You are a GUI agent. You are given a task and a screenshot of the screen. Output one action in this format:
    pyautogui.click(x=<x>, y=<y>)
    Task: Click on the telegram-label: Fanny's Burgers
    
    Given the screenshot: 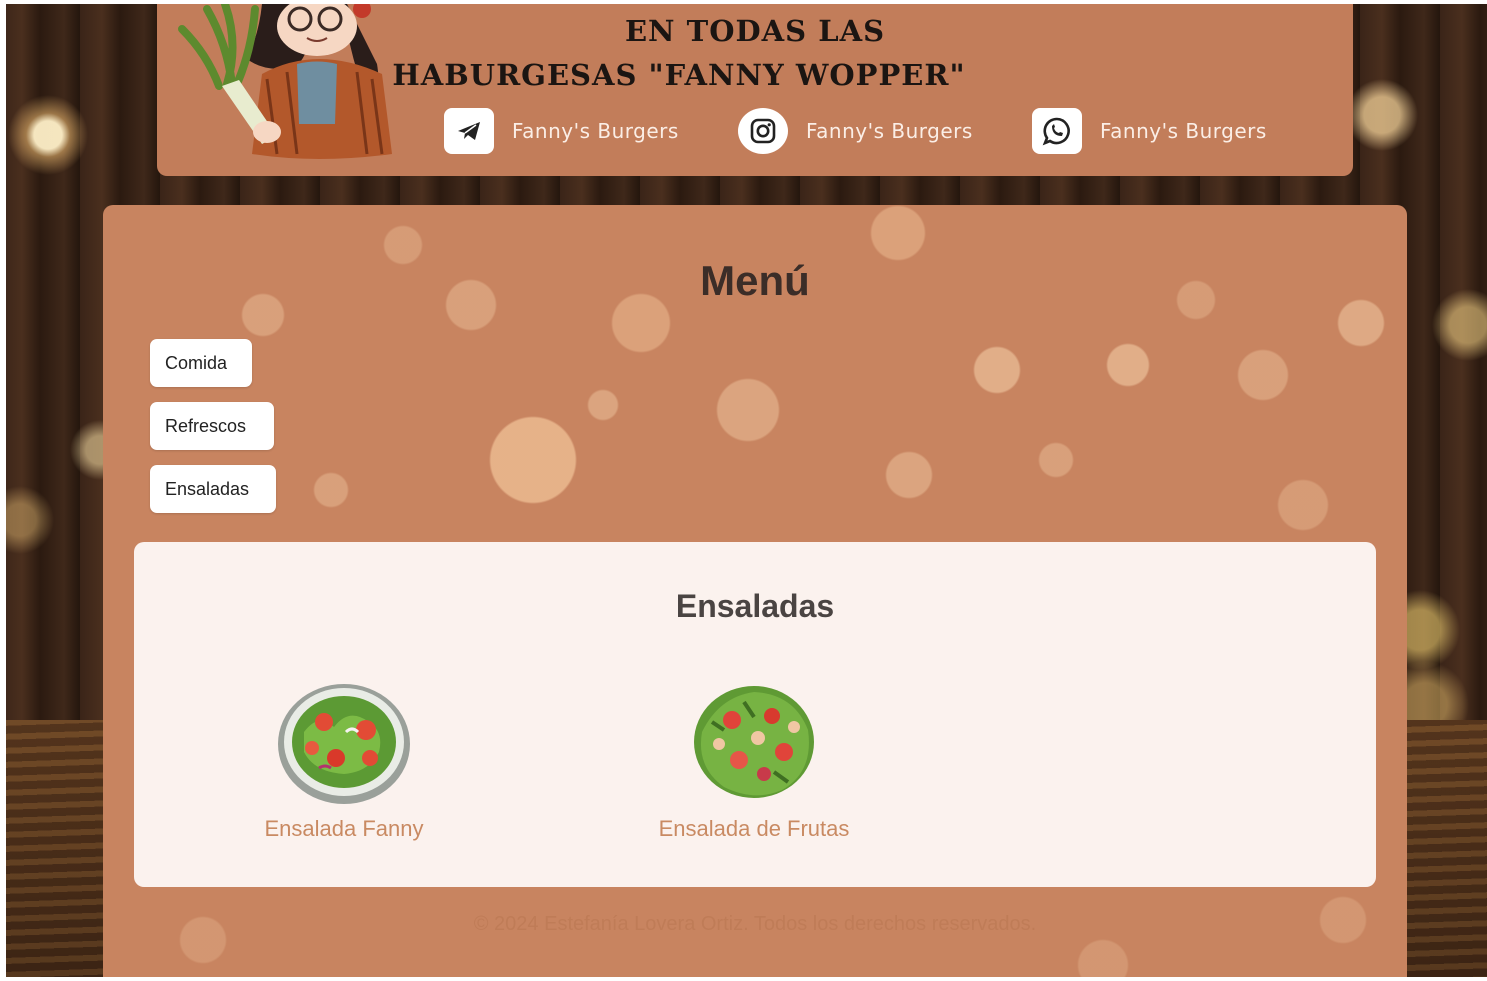 What is the action you would take?
    pyautogui.click(x=595, y=131)
    